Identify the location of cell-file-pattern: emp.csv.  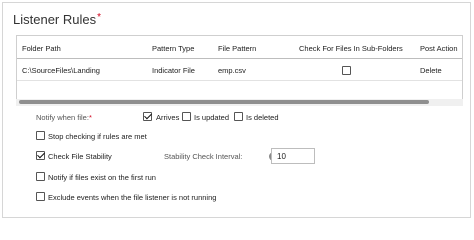
(232, 70).